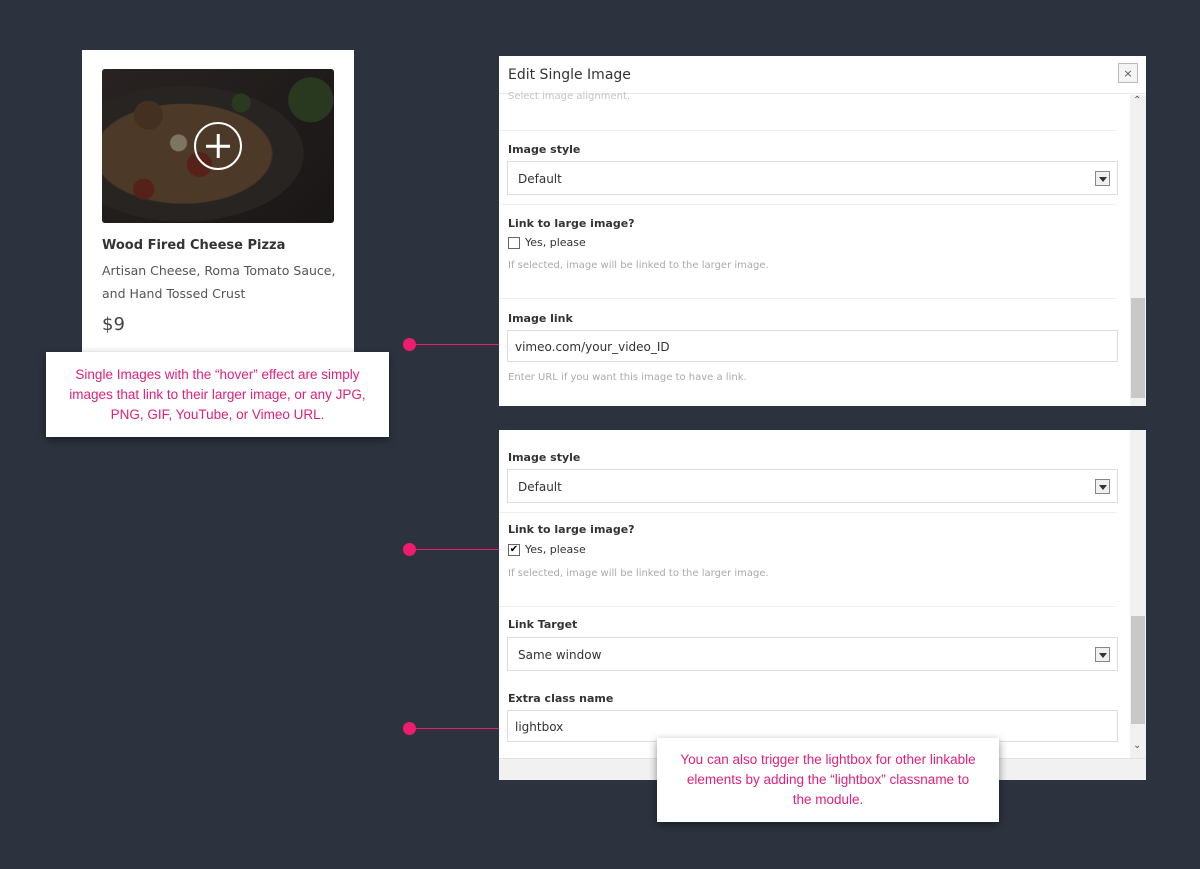 The width and height of the screenshot is (1200, 869). I want to click on connector-line-image-link, so click(461, 344).